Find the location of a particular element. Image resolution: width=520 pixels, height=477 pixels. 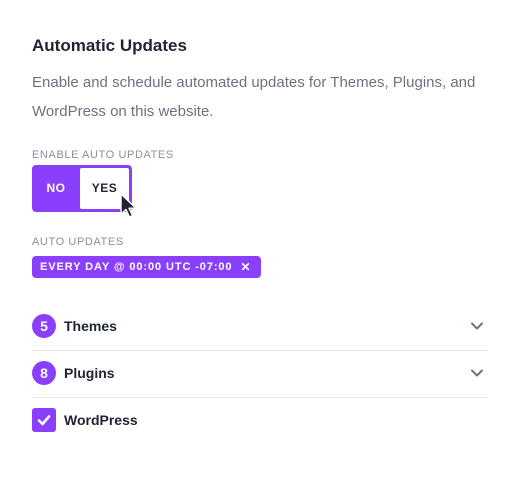

enable-auto-updates-label: ENABLE AUTO UPDATES is located at coordinates (103, 155).